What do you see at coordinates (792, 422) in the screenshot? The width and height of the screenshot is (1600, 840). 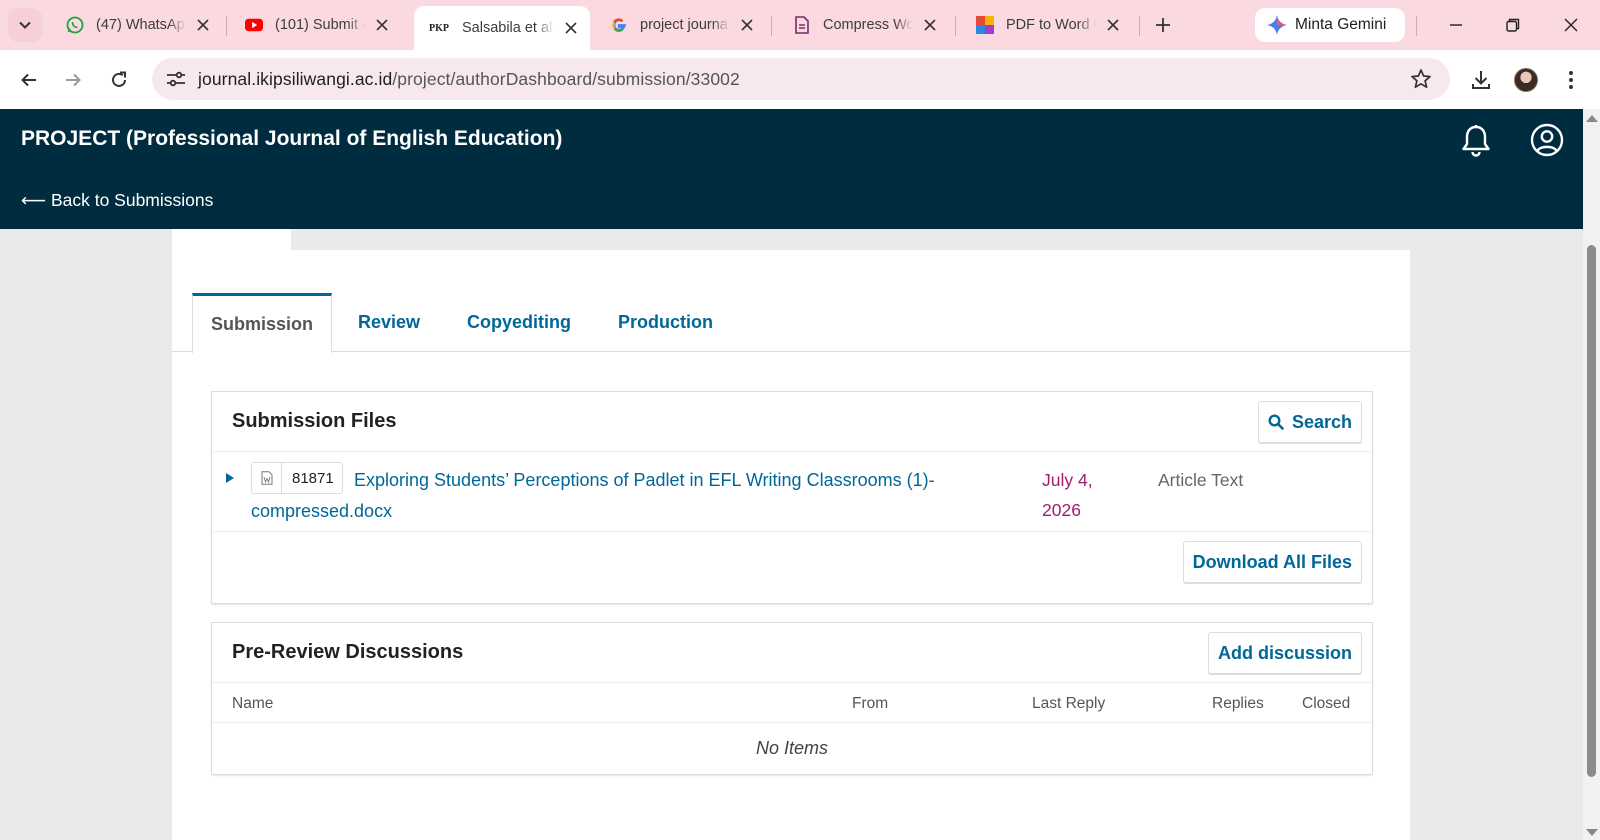 I see `submission-files-header: Submission Files Search` at bounding box center [792, 422].